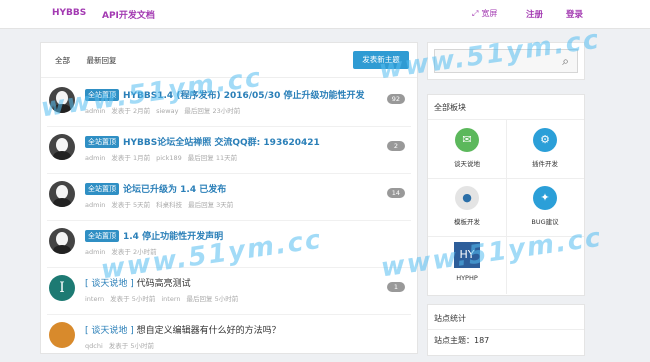 The width and height of the screenshot is (650, 362). I want to click on thread-title: 全站置顶 HYBBS论坛全站禅照 交流QQ群: 193620421, so click(202, 141).